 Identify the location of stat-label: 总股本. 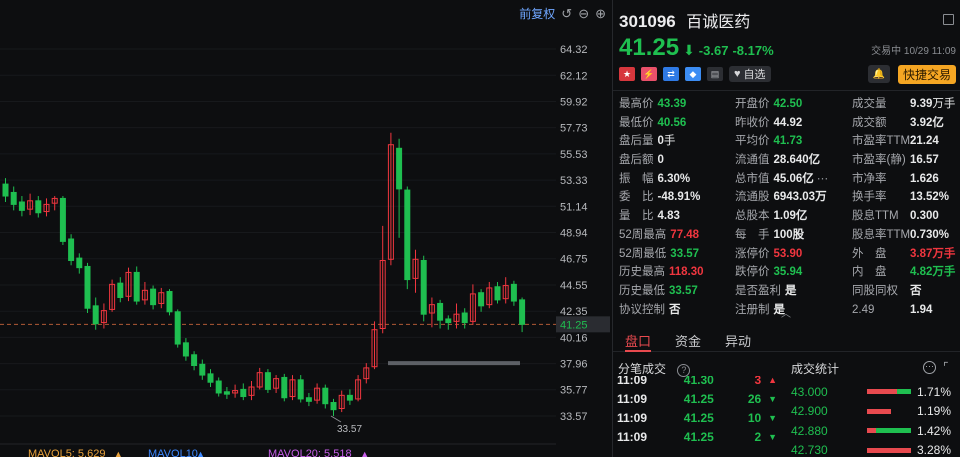
(752, 216).